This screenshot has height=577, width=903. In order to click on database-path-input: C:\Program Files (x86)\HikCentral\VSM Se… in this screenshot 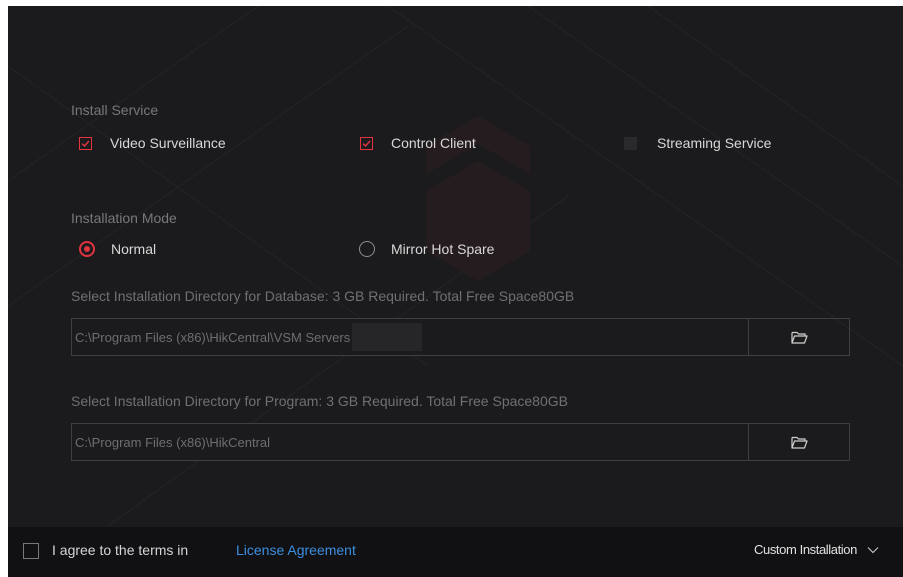, I will do `click(410, 337)`.